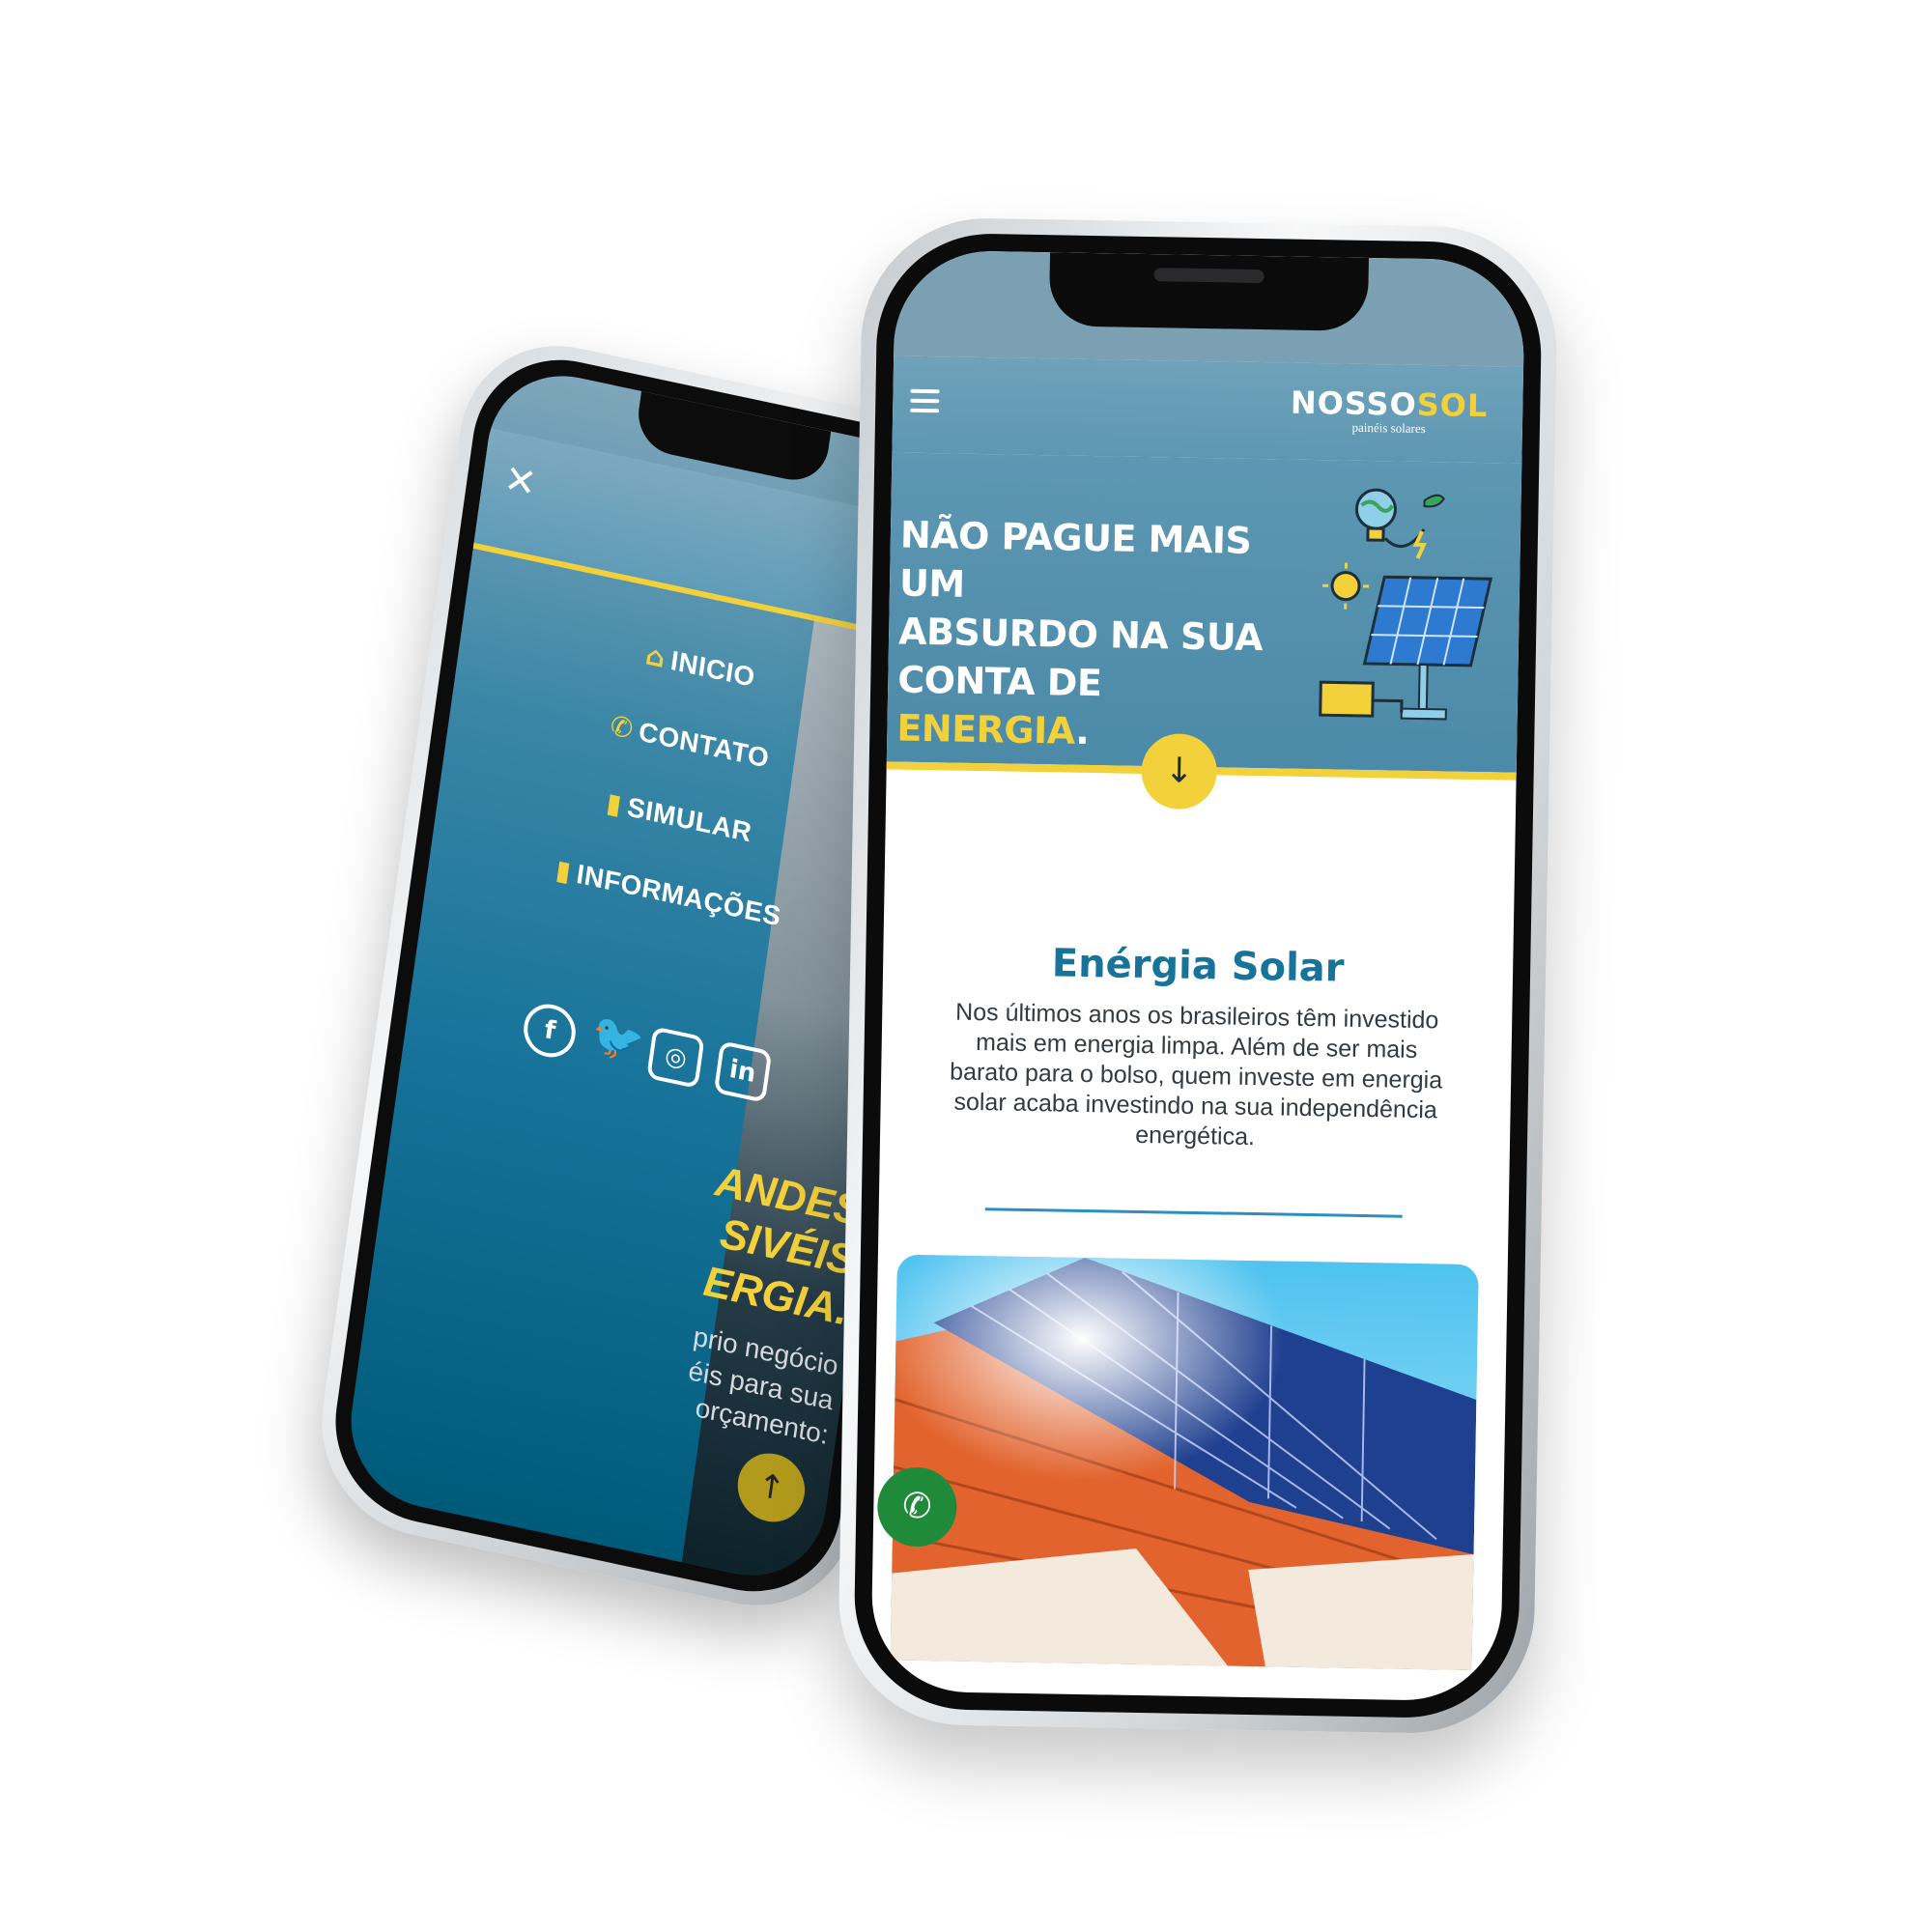 The image size is (1932, 1932). What do you see at coordinates (925, 403) in the screenshot?
I see `hamburger-icon` at bounding box center [925, 403].